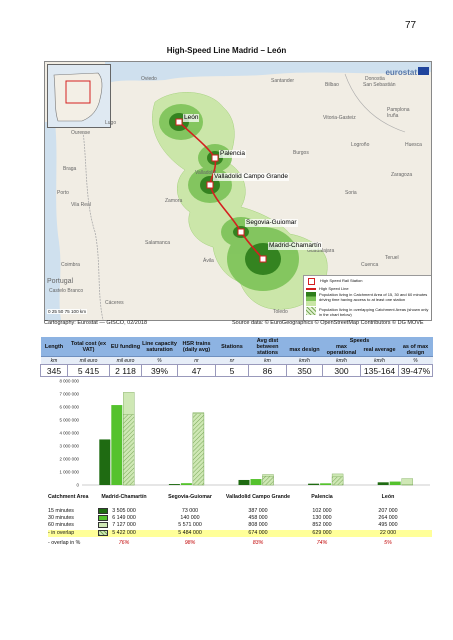  Describe the element at coordinates (190, 511) in the screenshot. I see `catchment-cell: 73 000` at that location.